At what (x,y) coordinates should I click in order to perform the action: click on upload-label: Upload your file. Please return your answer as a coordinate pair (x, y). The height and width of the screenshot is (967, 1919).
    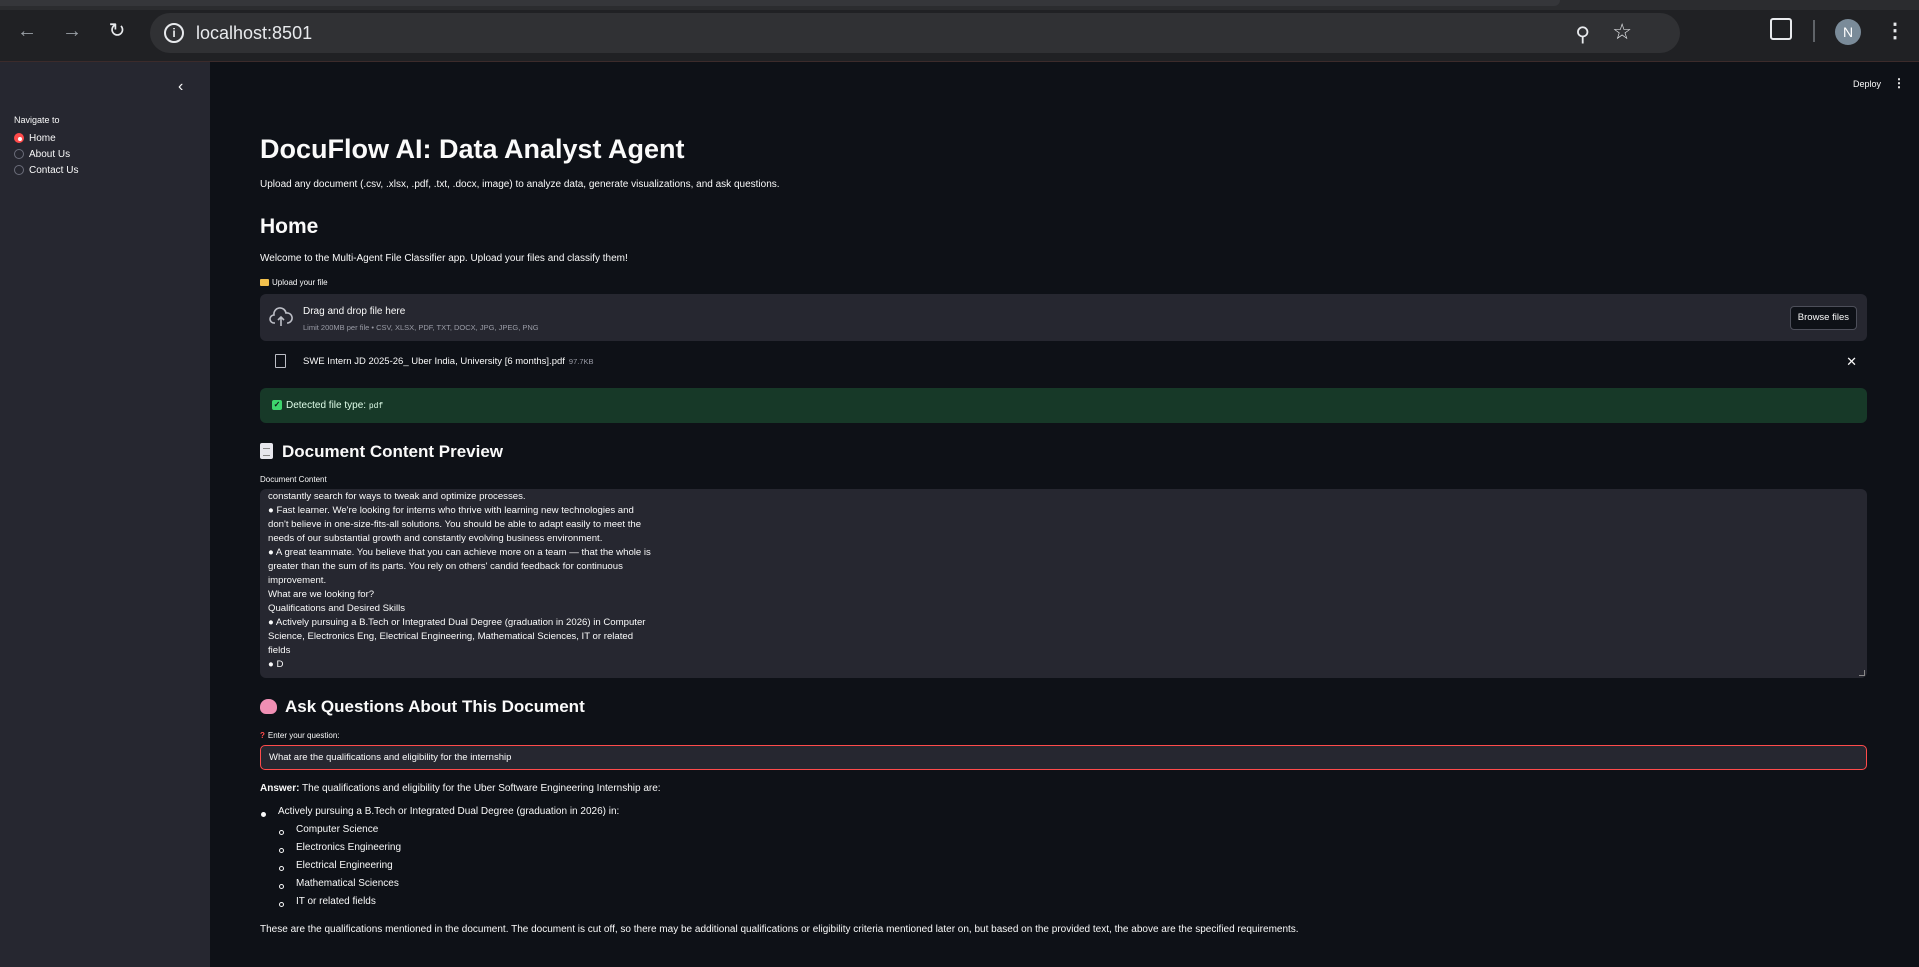
    Looking at the image, I should click on (294, 282).